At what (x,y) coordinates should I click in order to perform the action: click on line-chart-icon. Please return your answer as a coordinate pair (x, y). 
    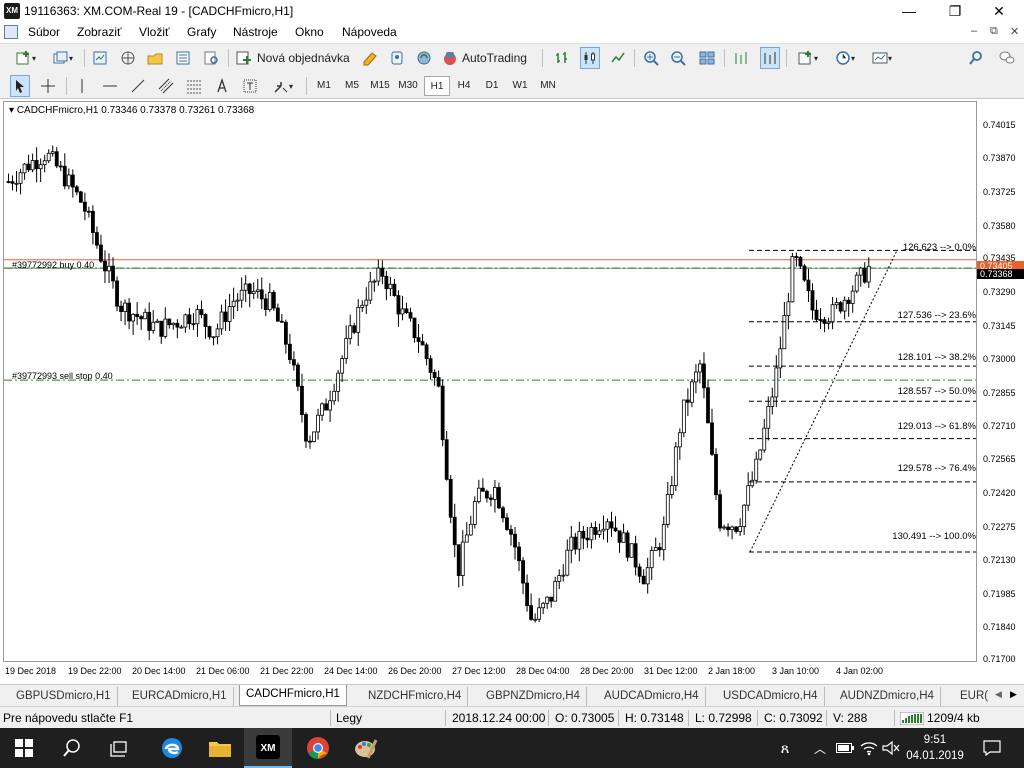
    Looking at the image, I should click on (618, 57).